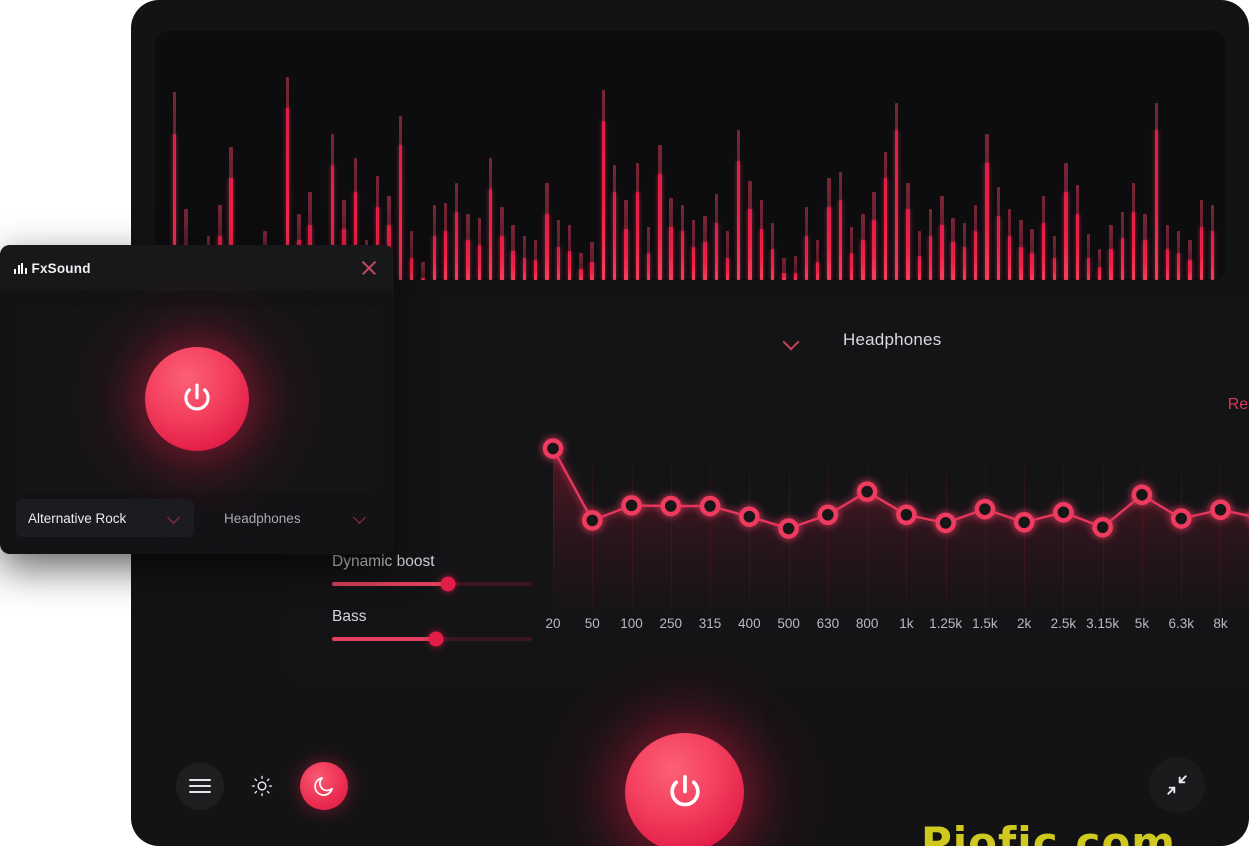 Image resolution: width=1249 pixels, height=846 pixels. What do you see at coordinates (892, 340) in the screenshot?
I see `eq-device-label: Headphones` at bounding box center [892, 340].